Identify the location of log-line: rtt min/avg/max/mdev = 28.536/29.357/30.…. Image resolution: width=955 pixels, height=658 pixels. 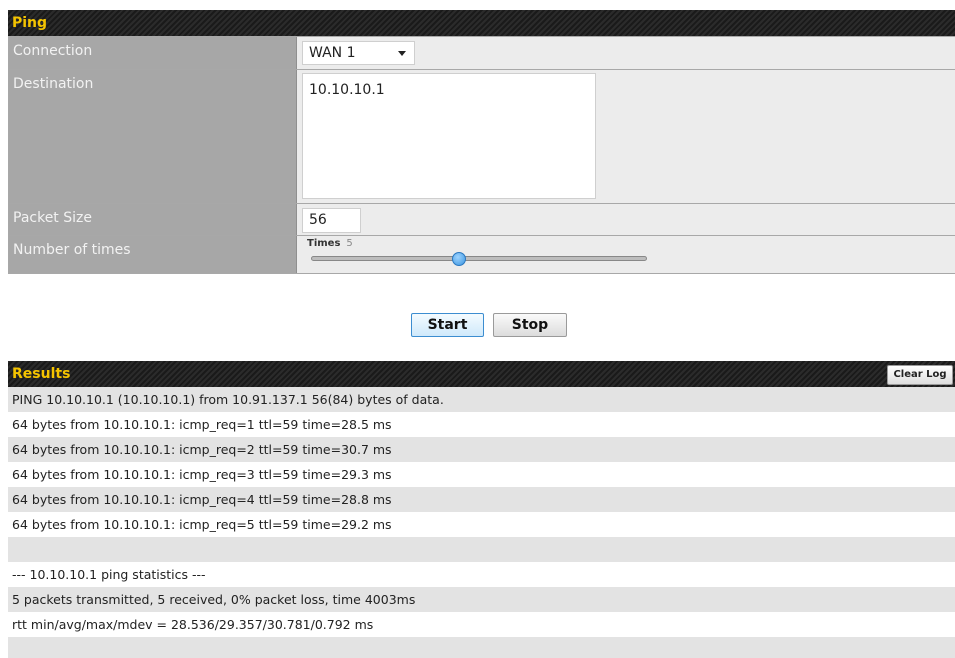
(481, 624).